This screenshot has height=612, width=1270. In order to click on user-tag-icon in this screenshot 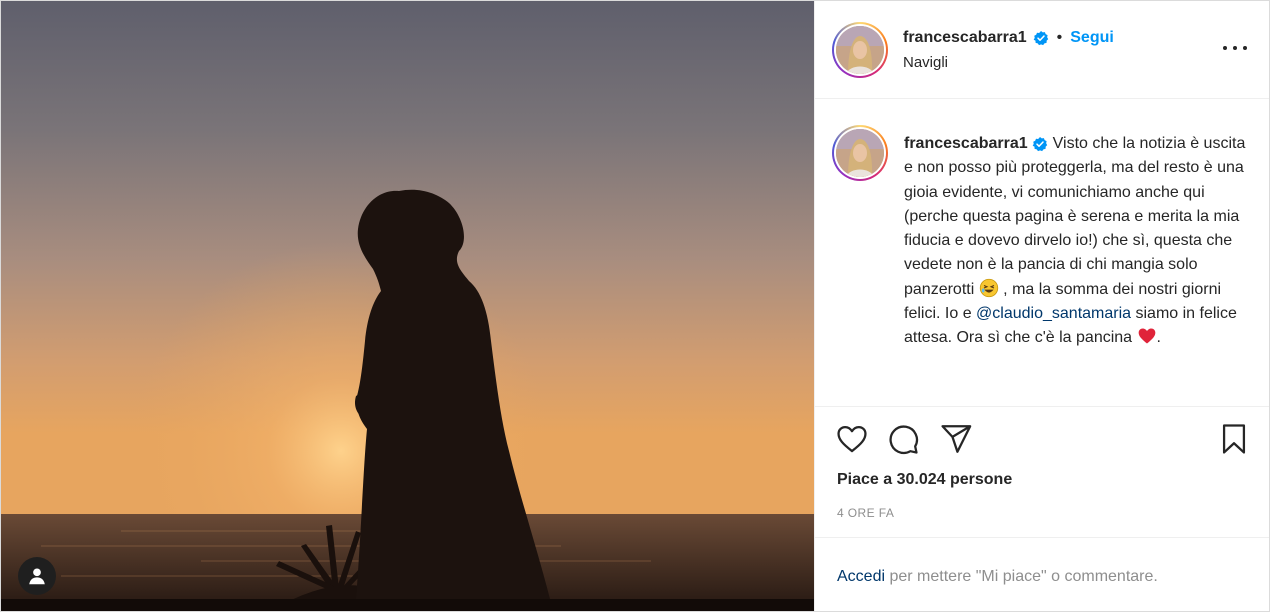, I will do `click(37, 576)`.